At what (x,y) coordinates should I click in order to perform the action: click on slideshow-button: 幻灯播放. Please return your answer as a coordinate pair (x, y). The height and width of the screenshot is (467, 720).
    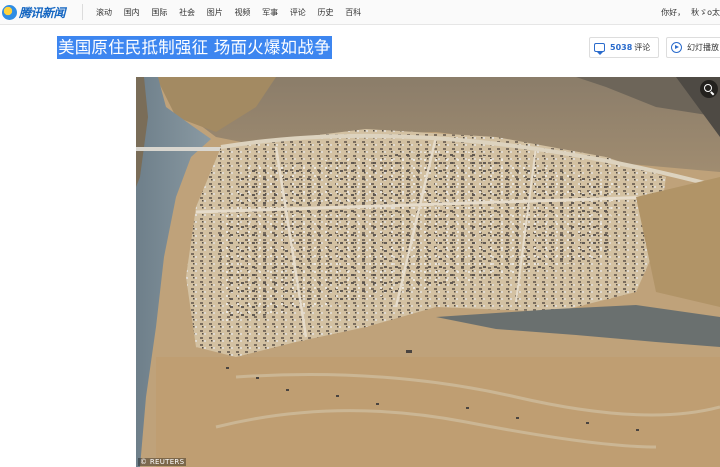
    Looking at the image, I should click on (693, 47).